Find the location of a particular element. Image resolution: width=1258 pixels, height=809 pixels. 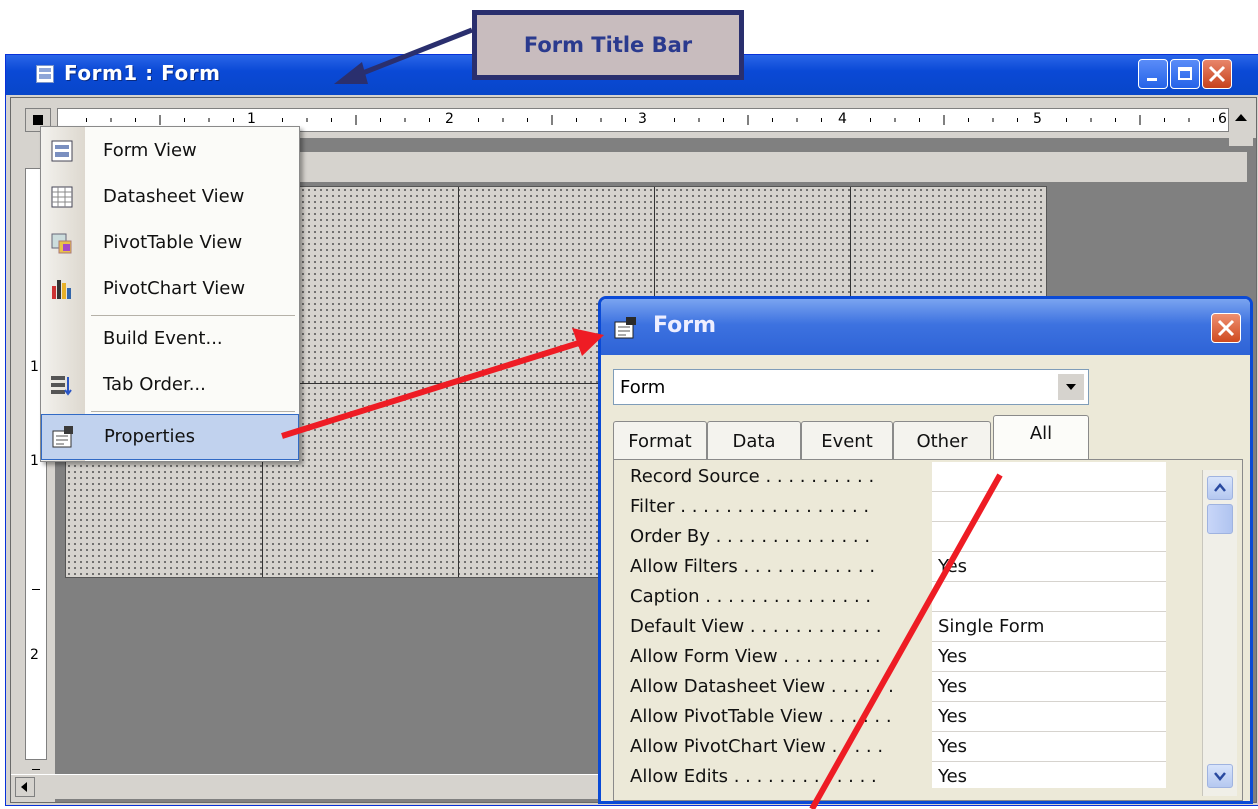

callout-arrow is located at coordinates (403, 55).